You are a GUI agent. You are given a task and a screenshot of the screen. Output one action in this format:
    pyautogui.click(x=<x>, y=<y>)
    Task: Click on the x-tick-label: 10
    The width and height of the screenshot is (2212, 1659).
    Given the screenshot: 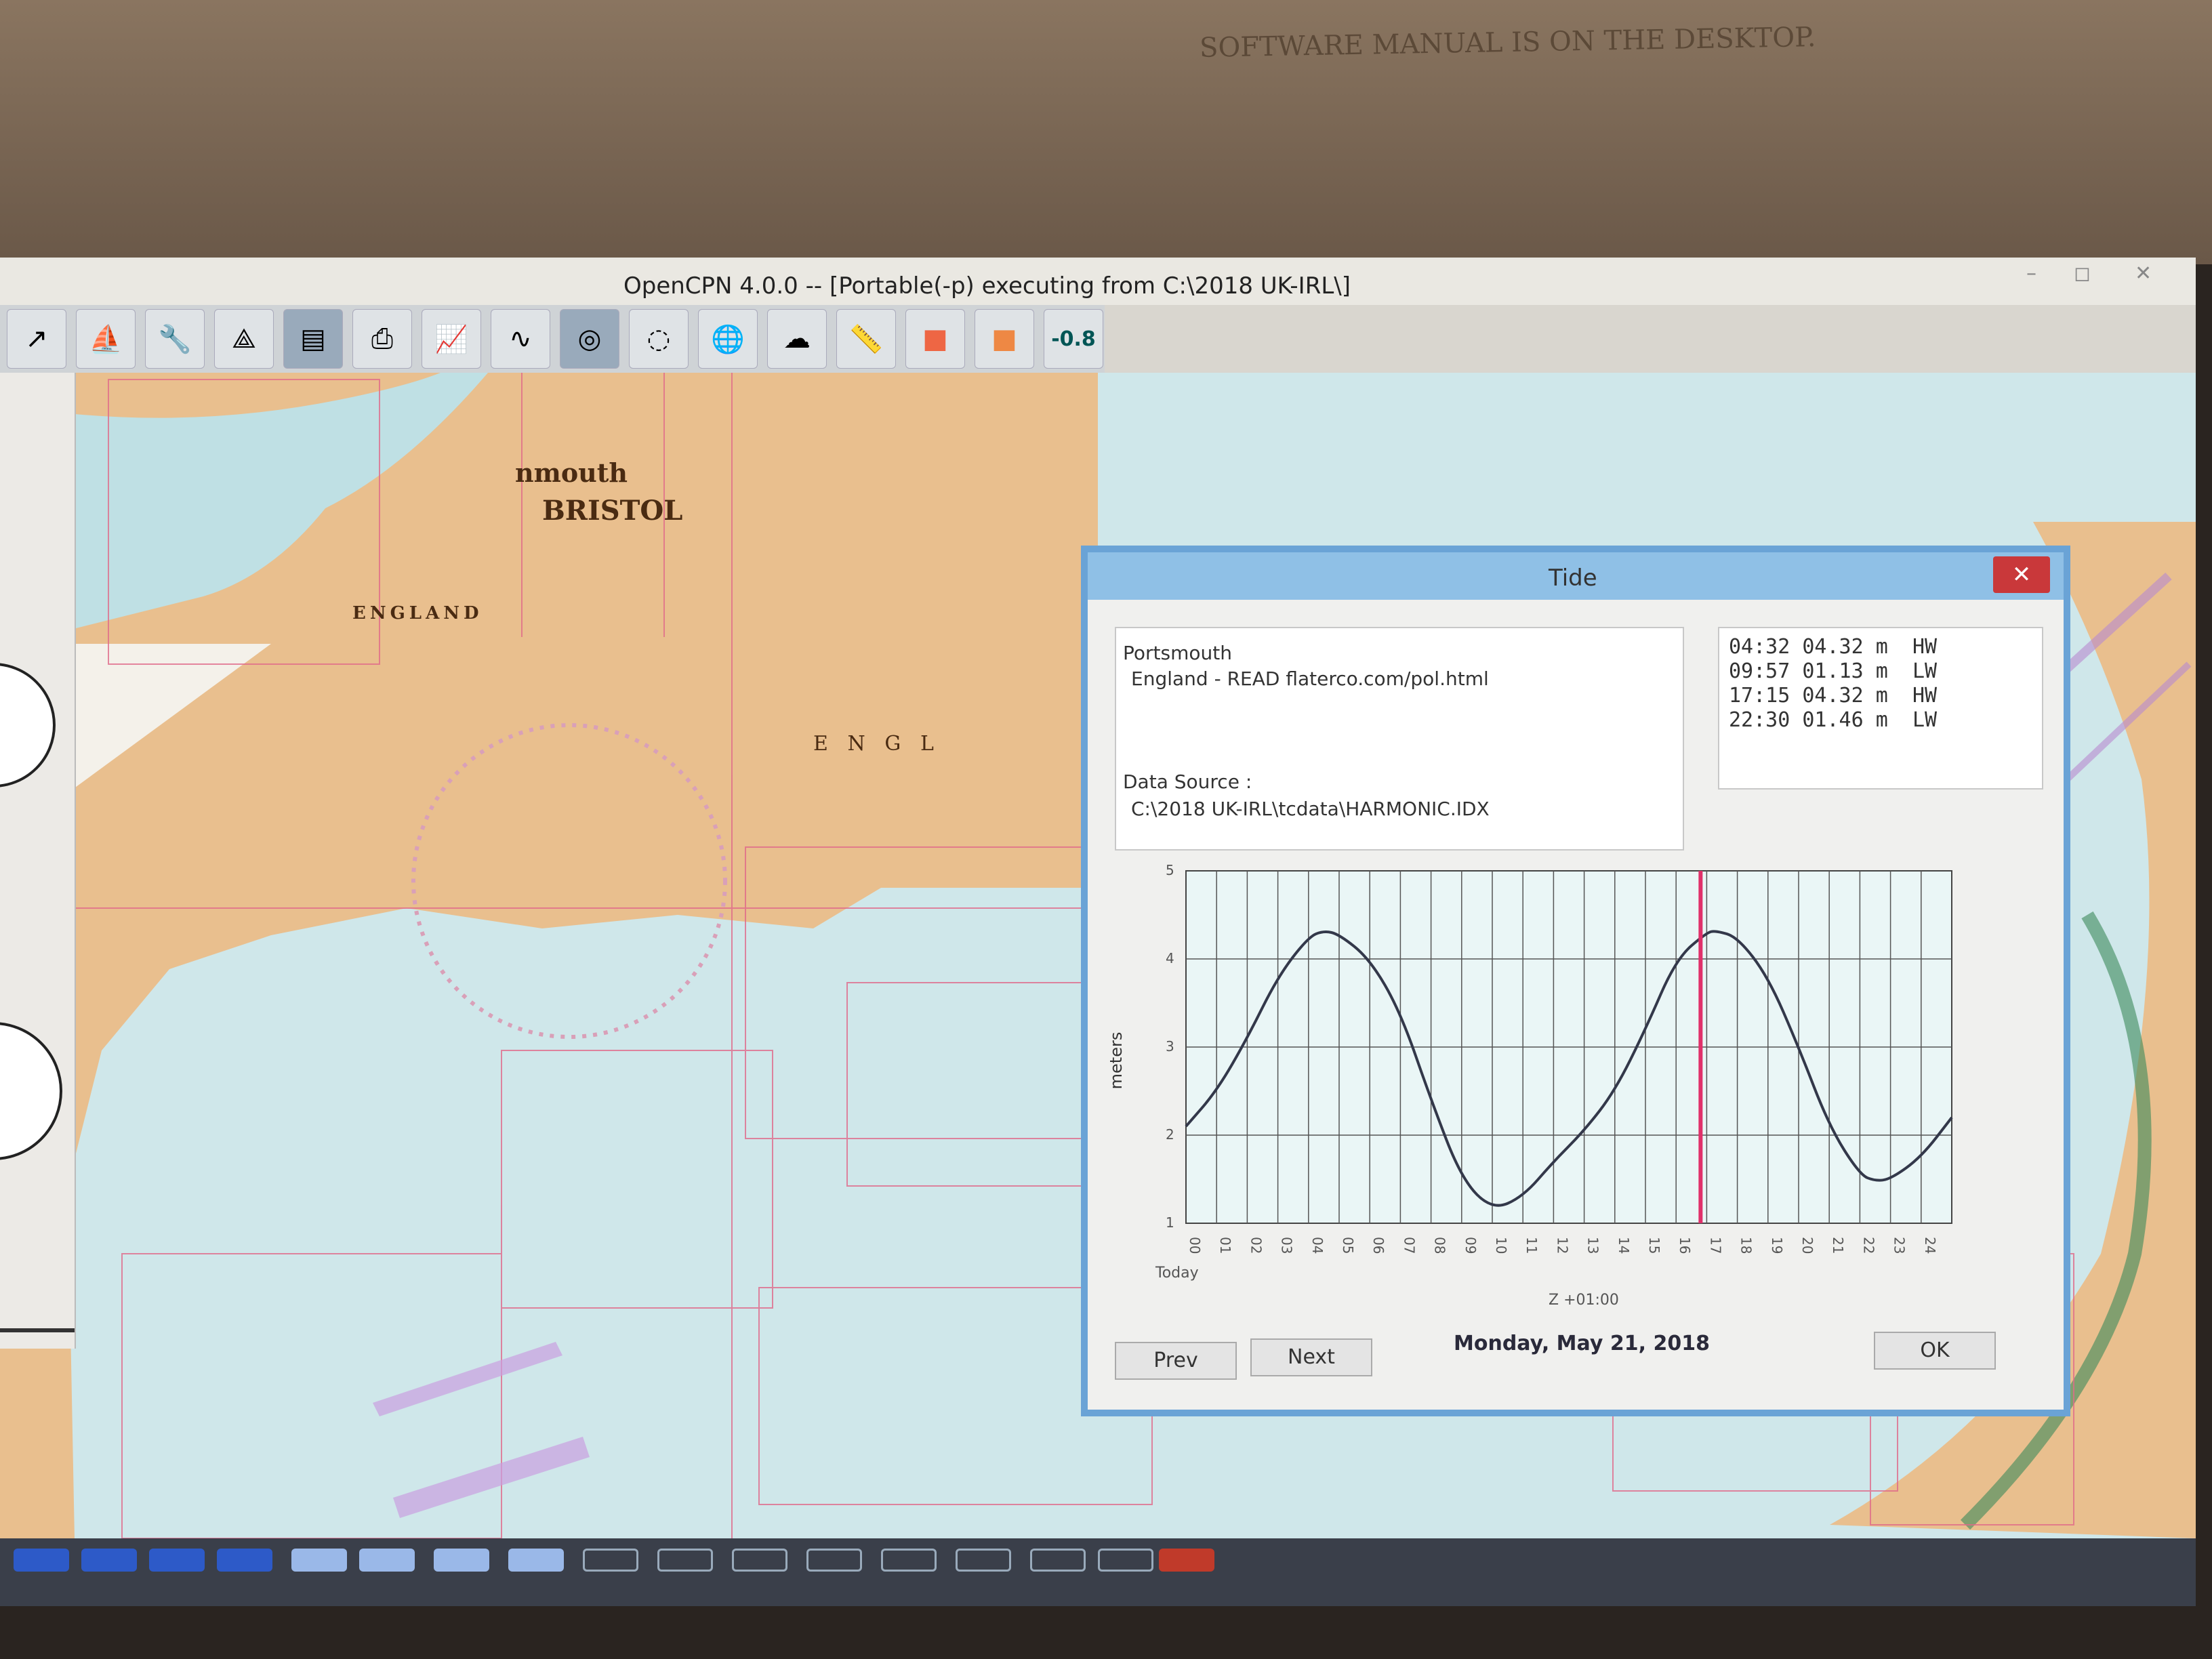 What is the action you would take?
    pyautogui.click(x=1501, y=1245)
    